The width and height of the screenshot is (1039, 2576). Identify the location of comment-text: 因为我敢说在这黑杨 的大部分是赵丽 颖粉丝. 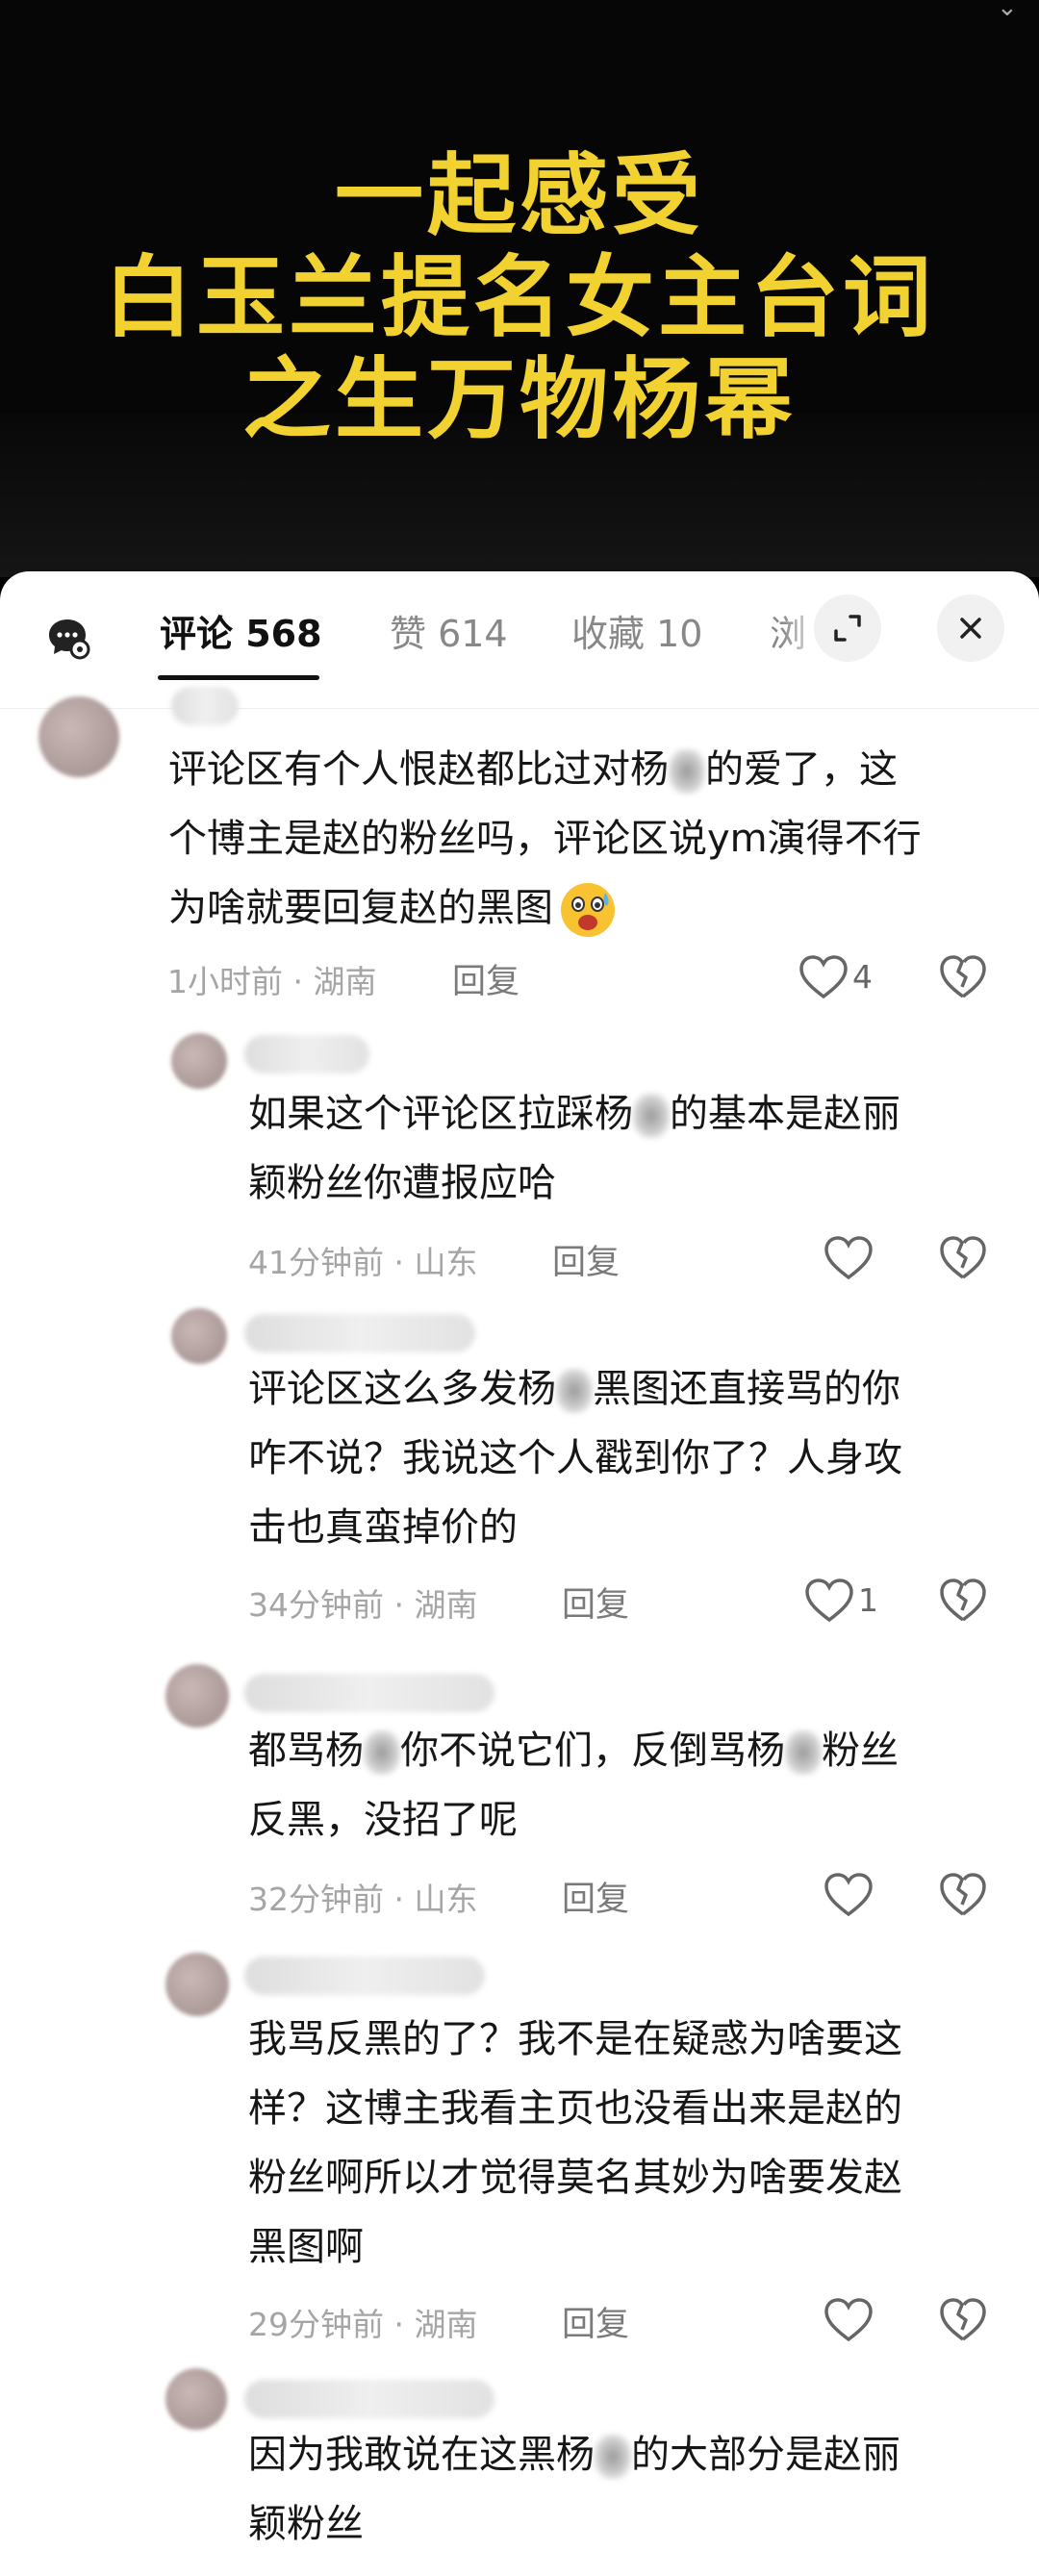
(574, 2489).